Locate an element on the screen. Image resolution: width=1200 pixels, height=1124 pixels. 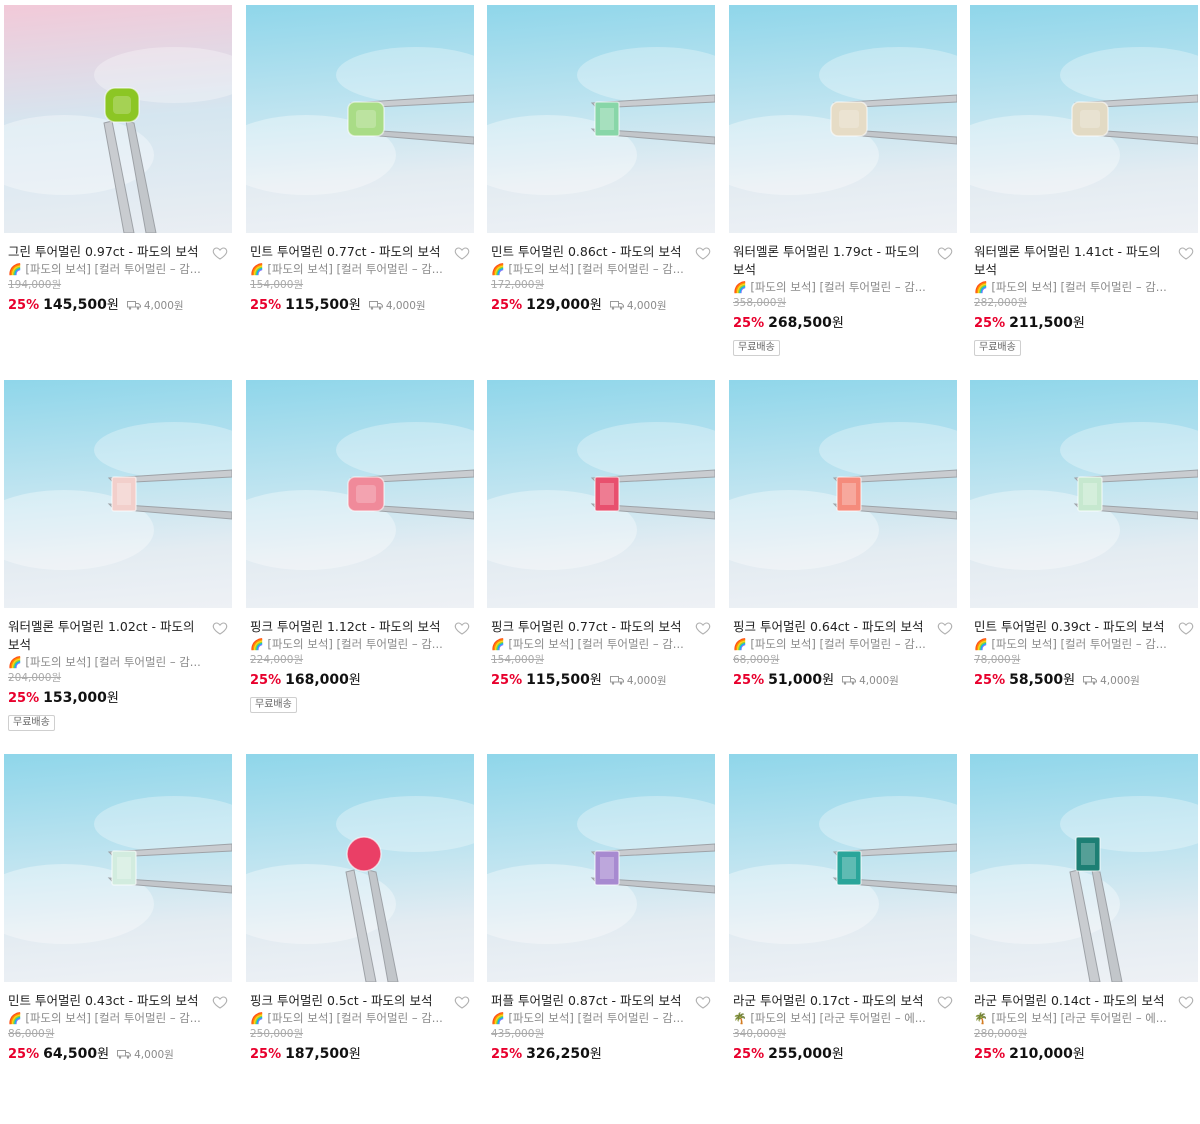
original-price: 154,000원 is located at coordinates (518, 660).